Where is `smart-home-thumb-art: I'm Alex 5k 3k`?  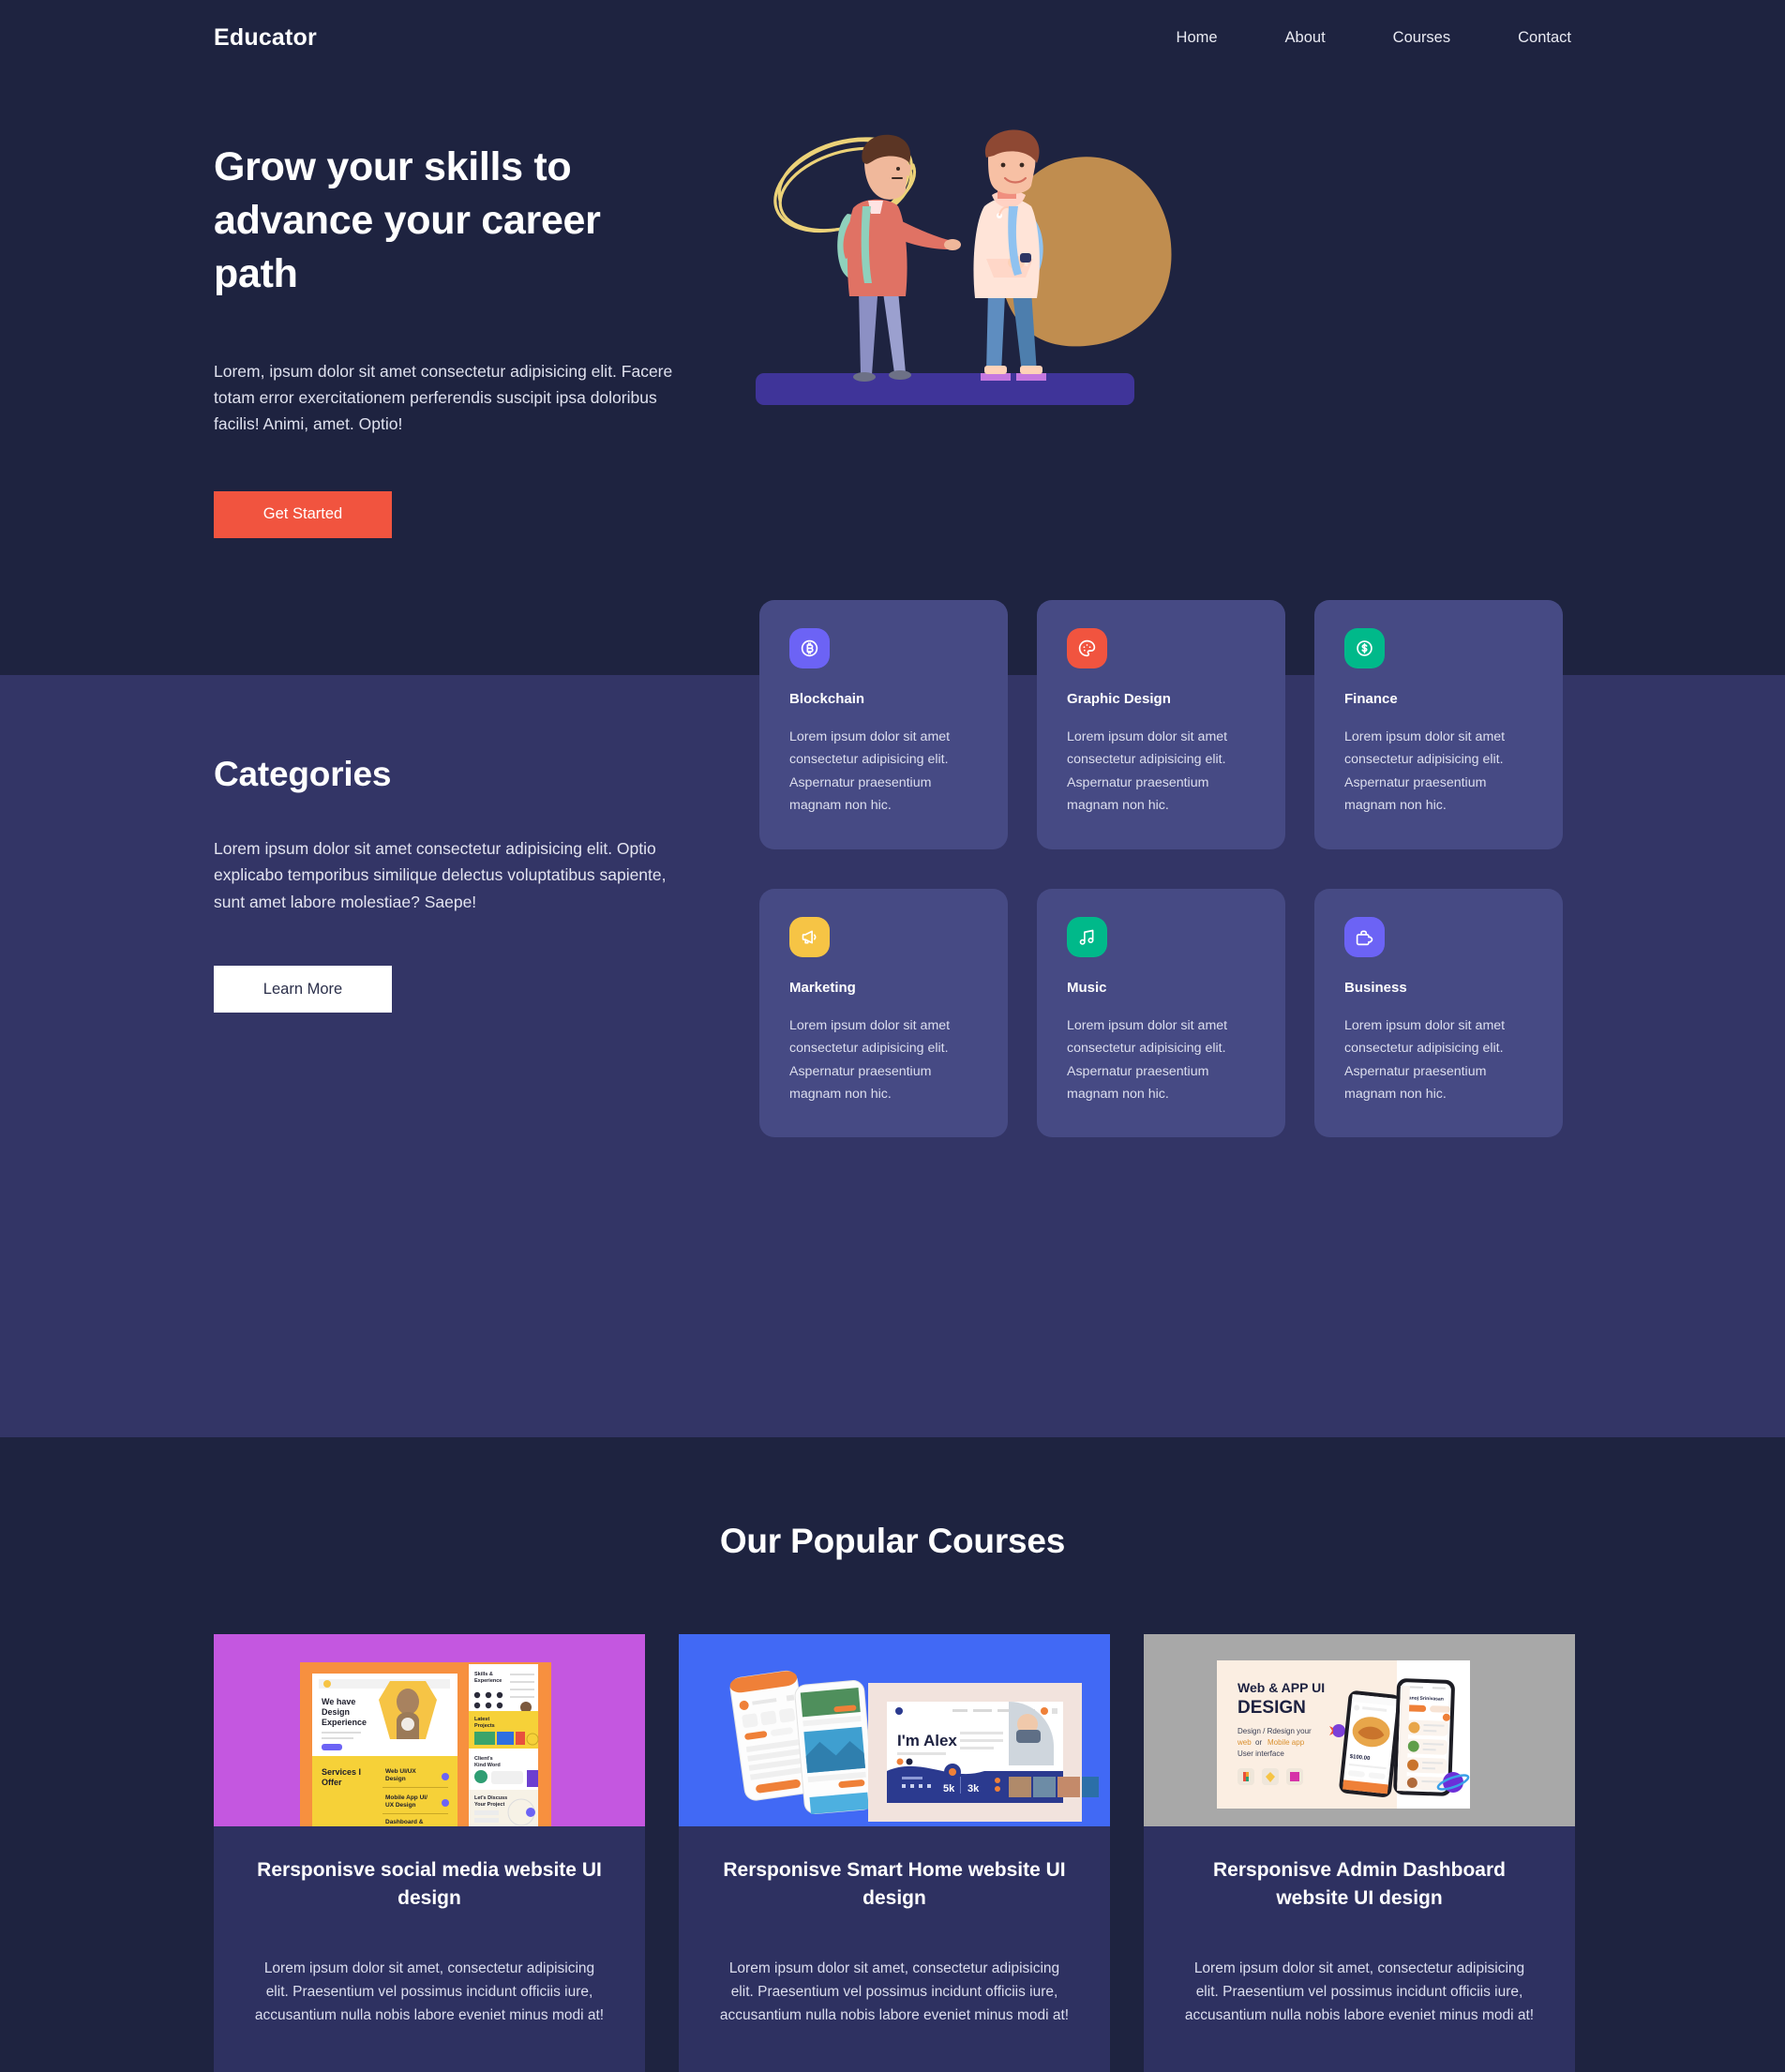 smart-home-thumb-art: I'm Alex 5k 3k is located at coordinates (914, 1746).